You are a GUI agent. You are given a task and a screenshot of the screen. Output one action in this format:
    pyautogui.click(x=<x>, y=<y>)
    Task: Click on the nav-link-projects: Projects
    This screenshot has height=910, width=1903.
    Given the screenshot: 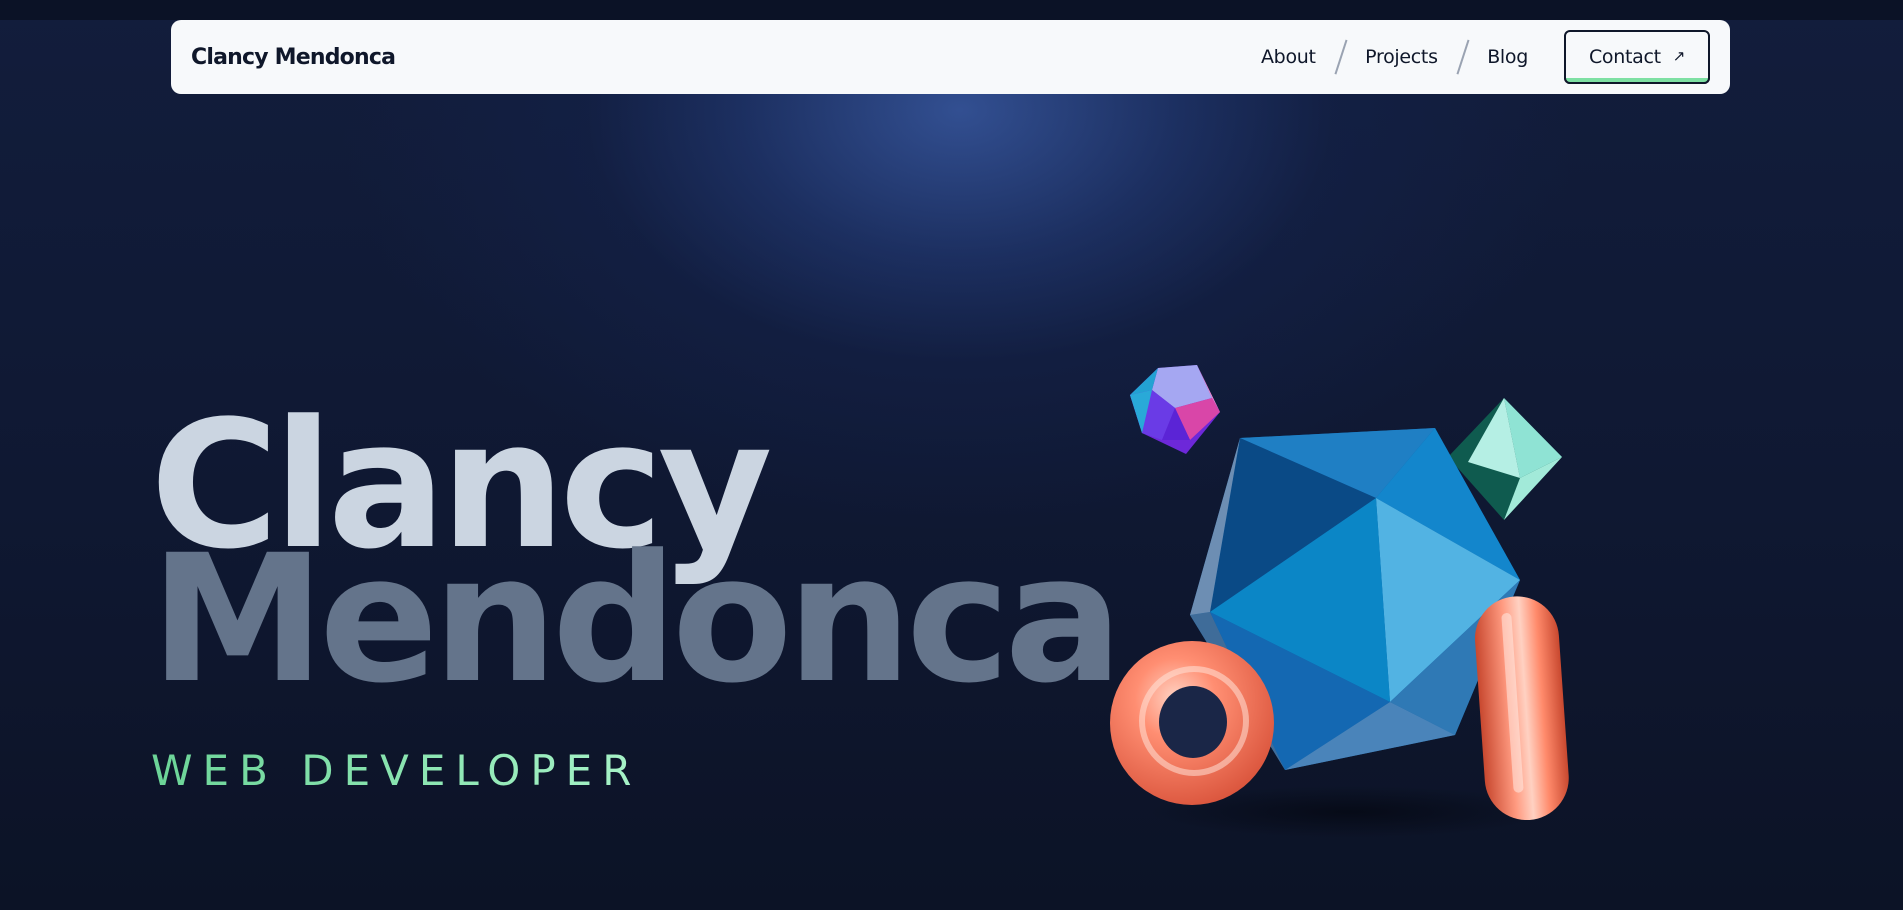 What is the action you would take?
    pyautogui.click(x=1401, y=57)
    